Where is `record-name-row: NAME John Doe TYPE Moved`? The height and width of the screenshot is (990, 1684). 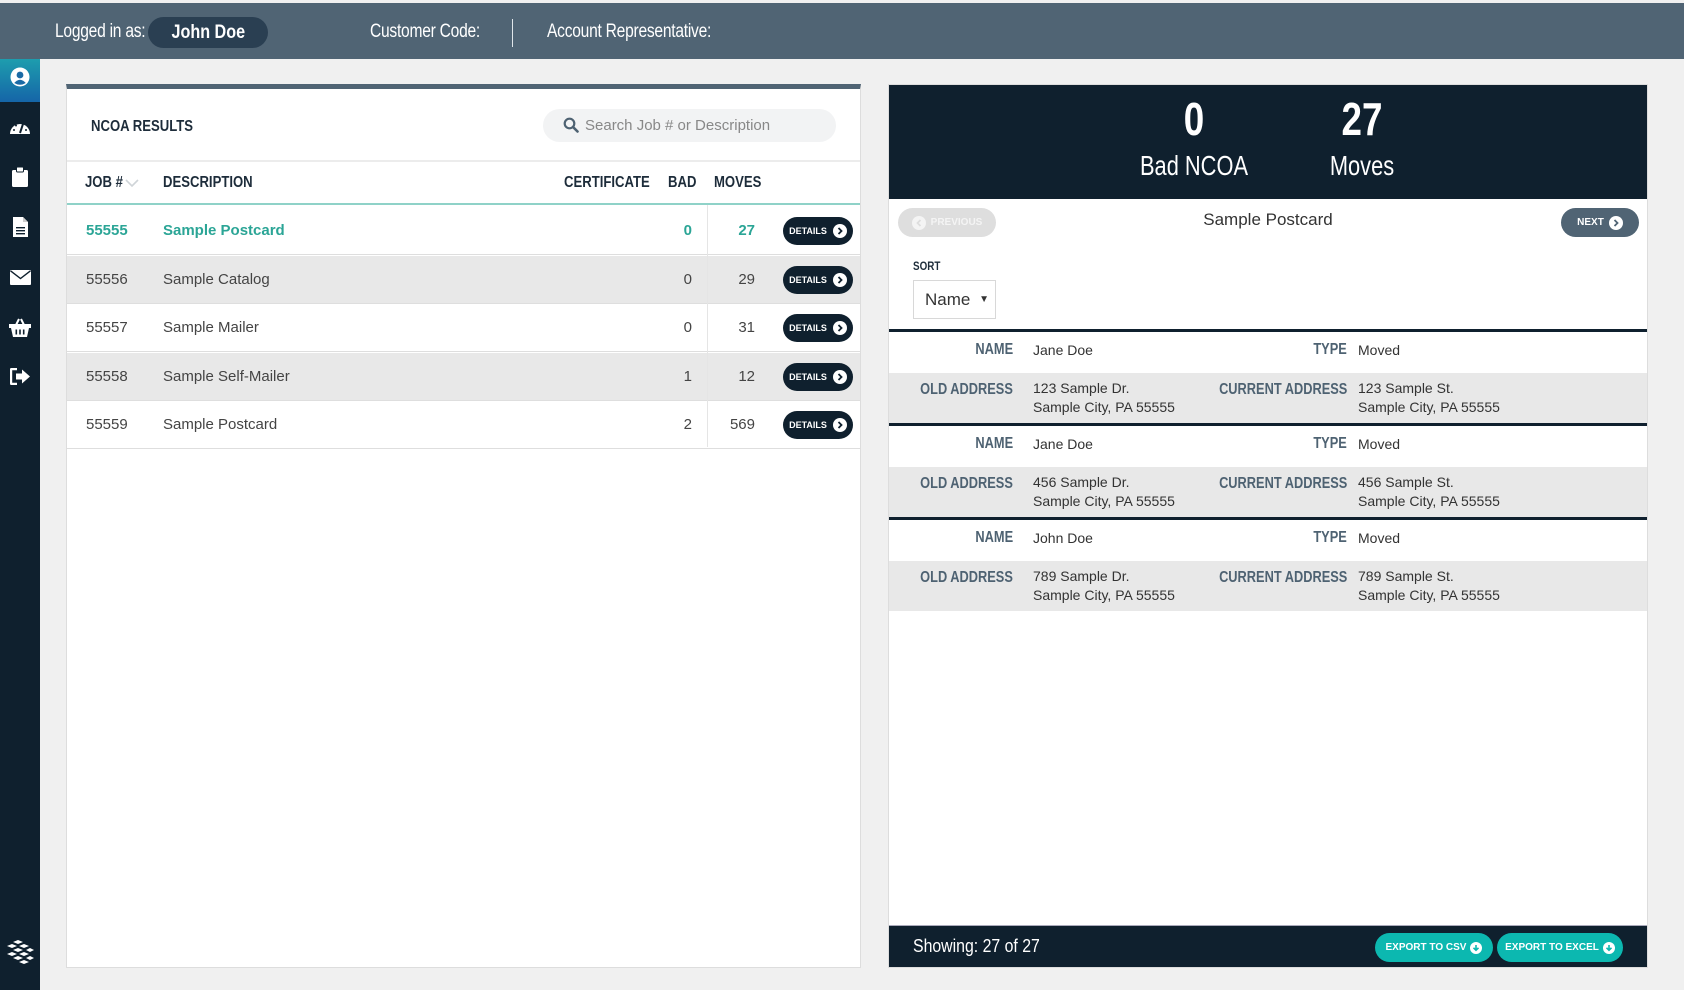 record-name-row: NAME John Doe TYPE Moved is located at coordinates (1268, 540).